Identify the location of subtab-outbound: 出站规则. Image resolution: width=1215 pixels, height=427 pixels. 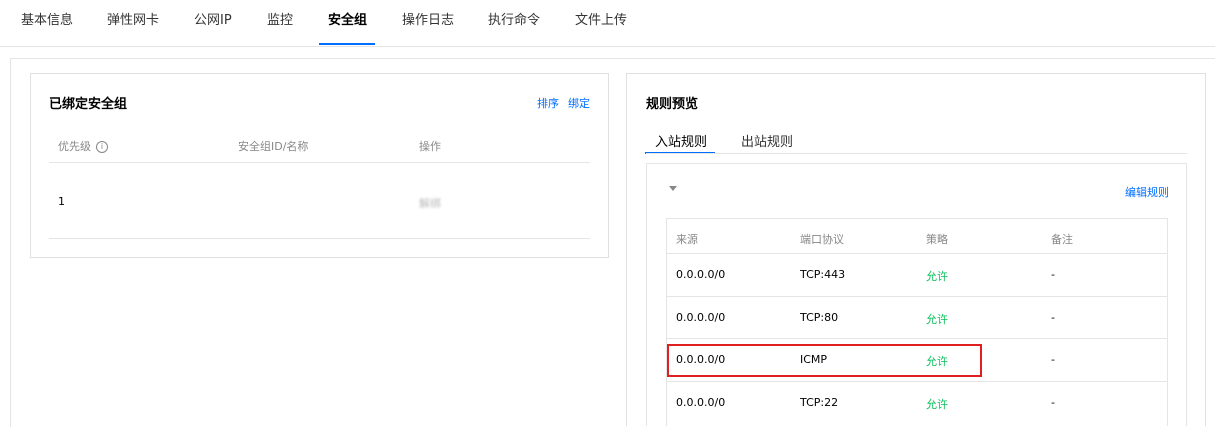
(767, 140).